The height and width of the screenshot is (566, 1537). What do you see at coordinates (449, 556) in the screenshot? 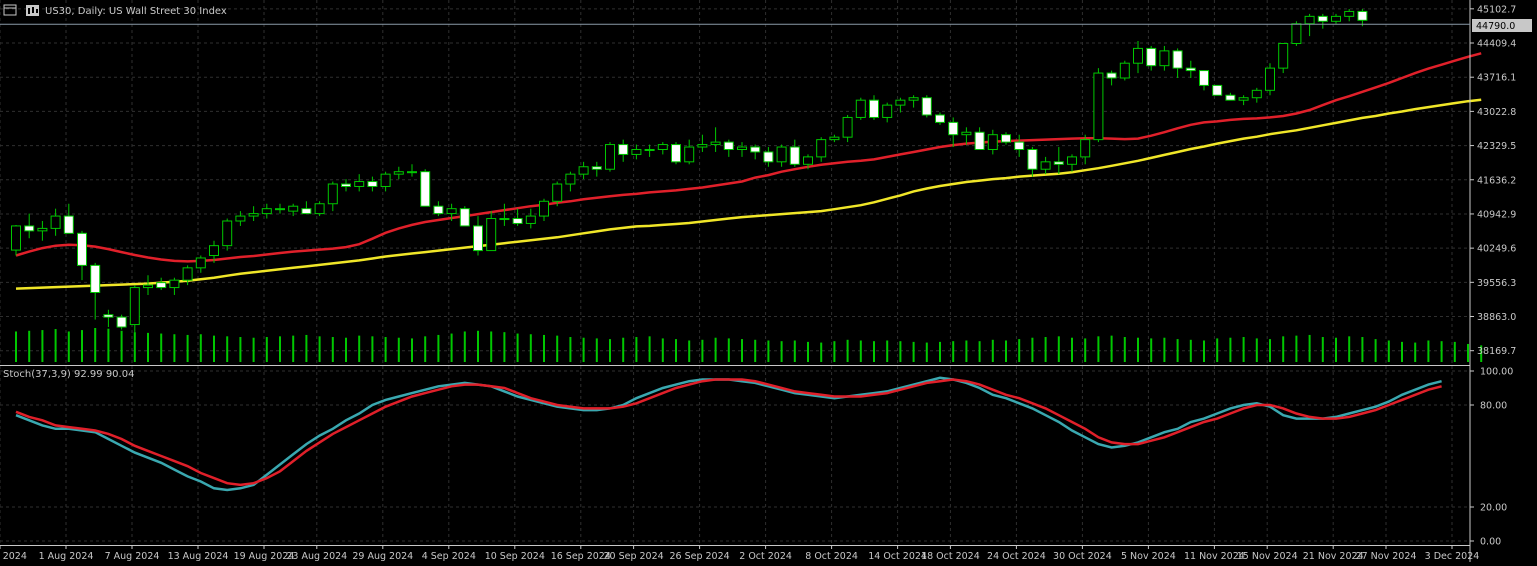
I see `time-tick-label: 4 Sep 2024` at bounding box center [449, 556].